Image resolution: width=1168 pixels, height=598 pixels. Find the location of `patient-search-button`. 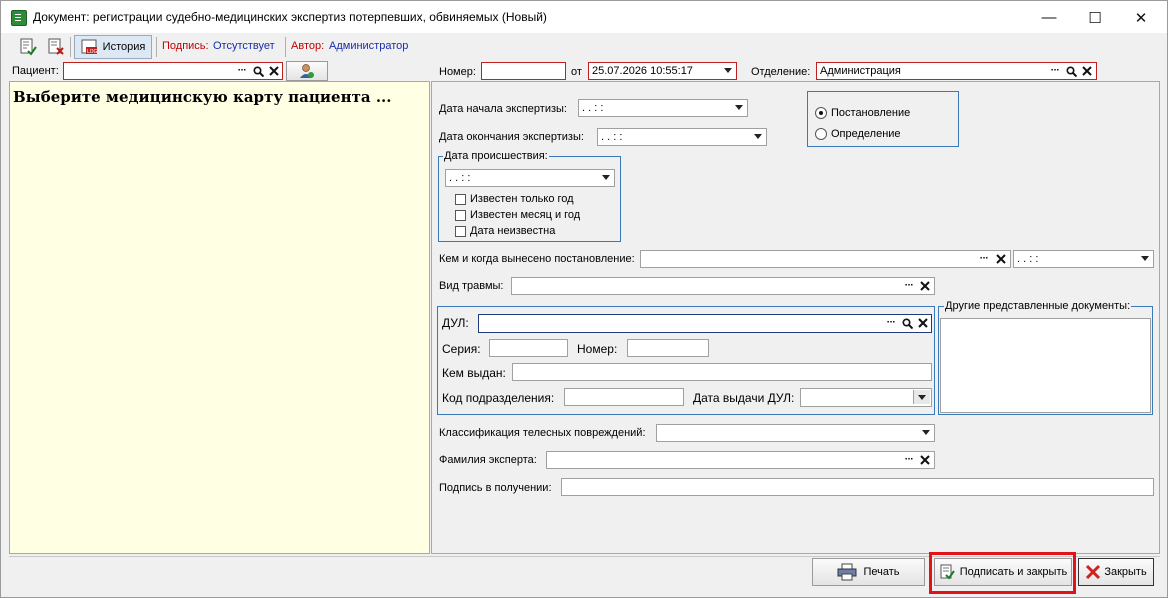

patient-search-button is located at coordinates (258, 71).